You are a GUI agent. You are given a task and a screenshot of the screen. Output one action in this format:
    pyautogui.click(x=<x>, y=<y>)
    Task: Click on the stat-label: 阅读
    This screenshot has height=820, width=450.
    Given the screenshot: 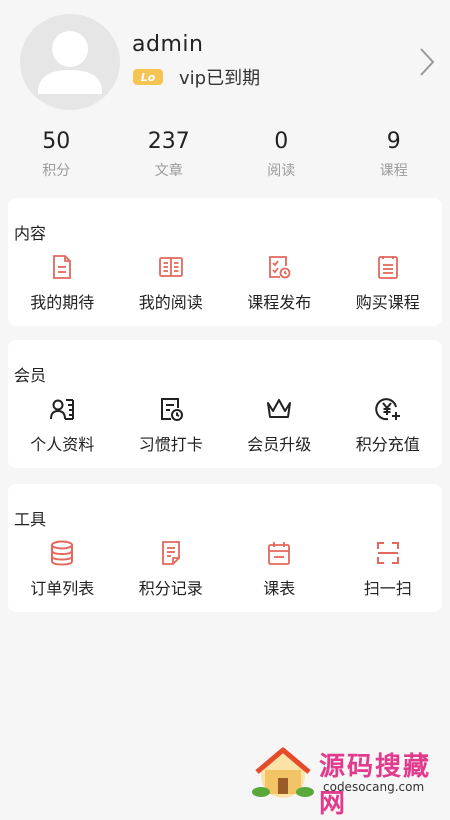 What is the action you would take?
    pyautogui.click(x=281, y=170)
    